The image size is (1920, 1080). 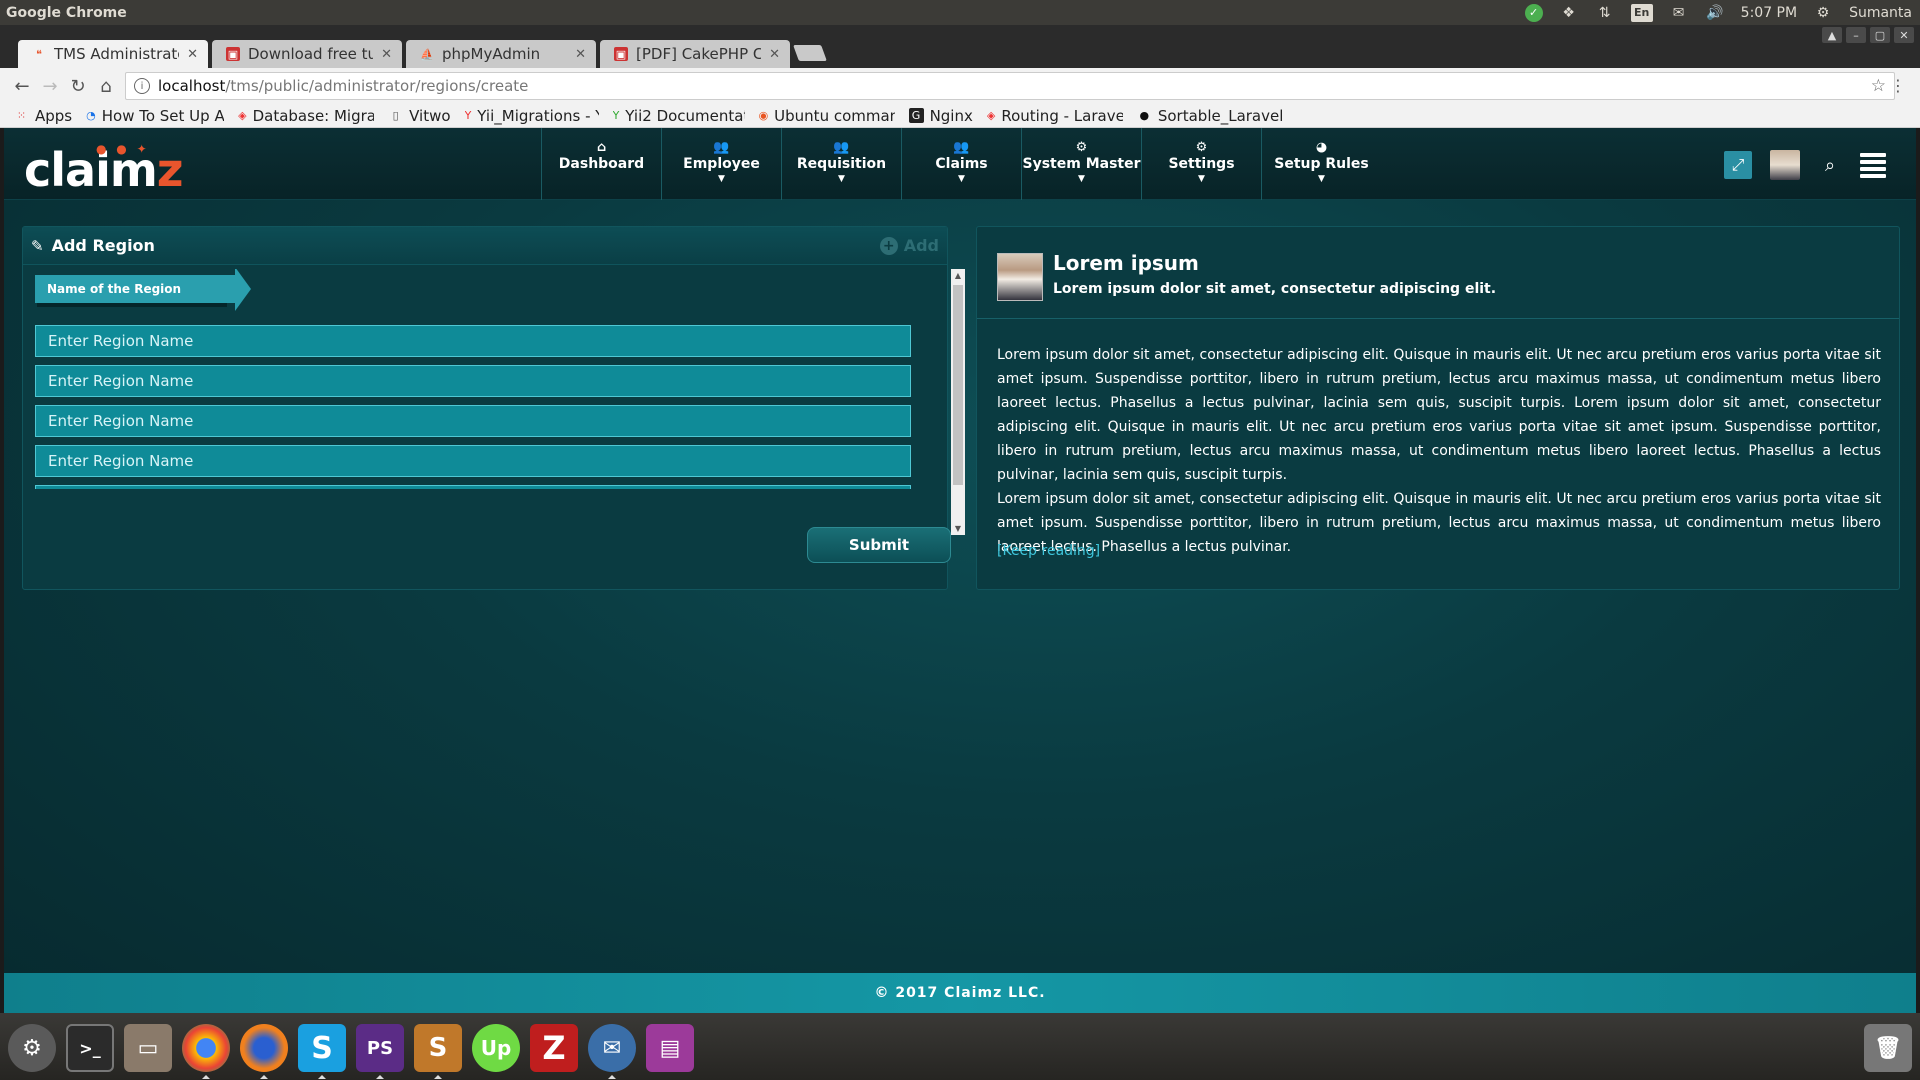 What do you see at coordinates (206, 1048) in the screenshot?
I see `chrome-icon` at bounding box center [206, 1048].